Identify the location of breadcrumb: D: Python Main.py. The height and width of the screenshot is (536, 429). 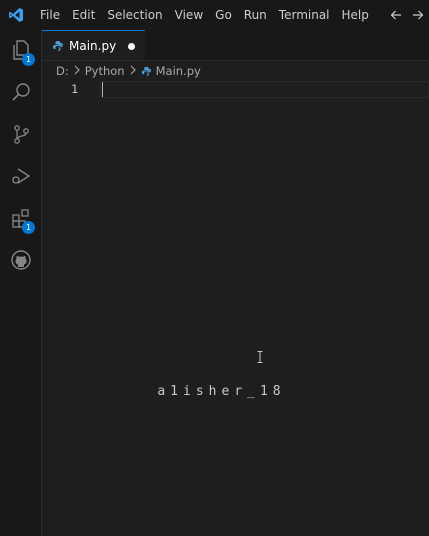
(235, 71).